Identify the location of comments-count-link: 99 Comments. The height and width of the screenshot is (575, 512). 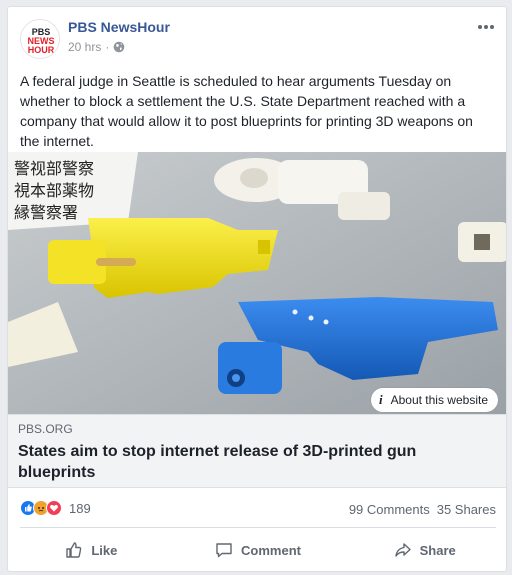
(389, 509).